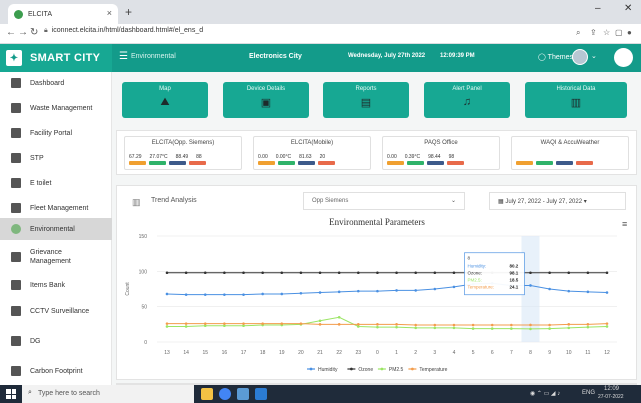 This screenshot has width=641, height=403. Describe the element at coordinates (63, 14) in the screenshot. I see `browser-tab: ELCITA ×` at that location.